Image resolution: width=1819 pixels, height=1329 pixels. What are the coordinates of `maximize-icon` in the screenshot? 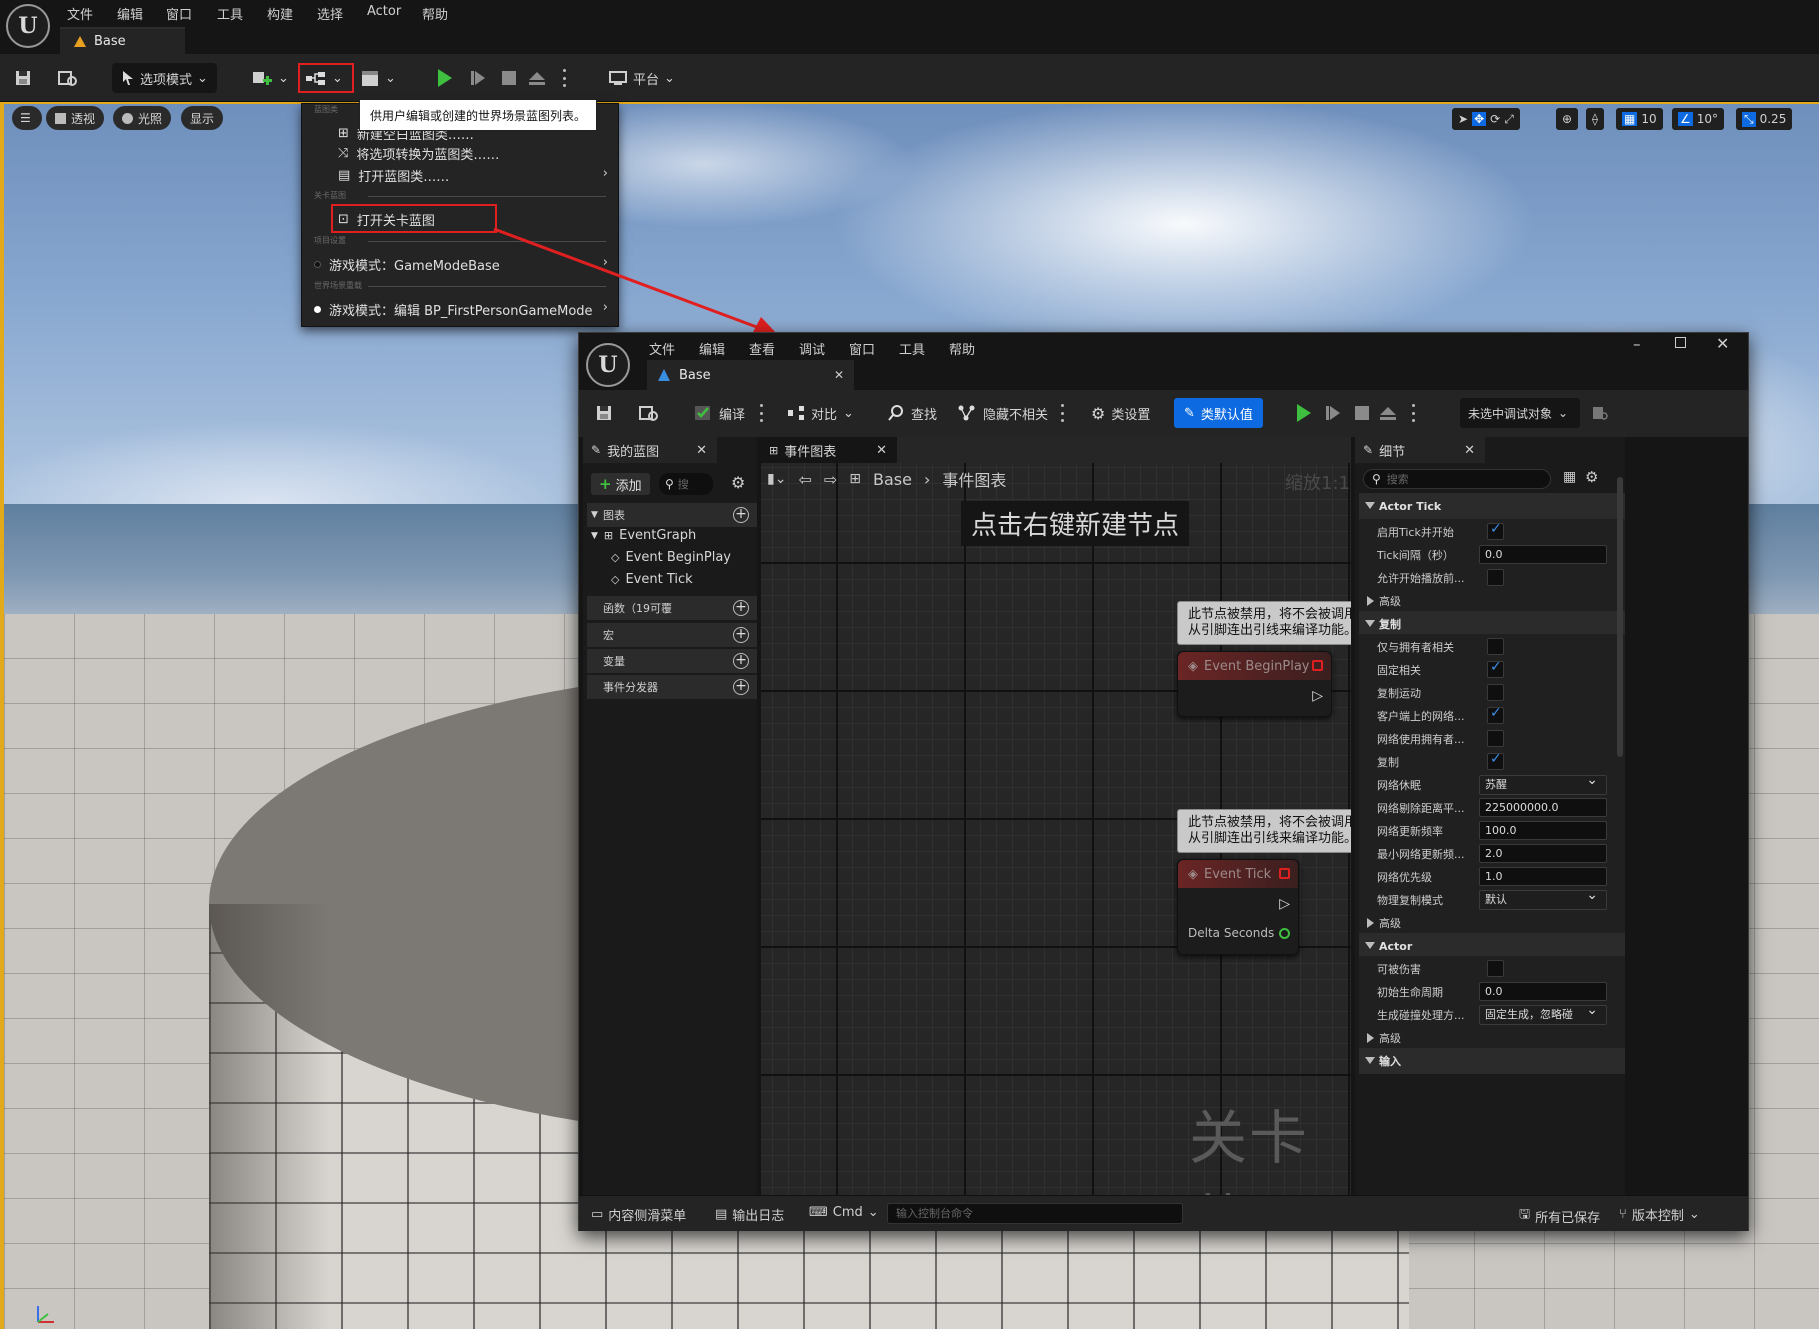 It's located at (1680, 342).